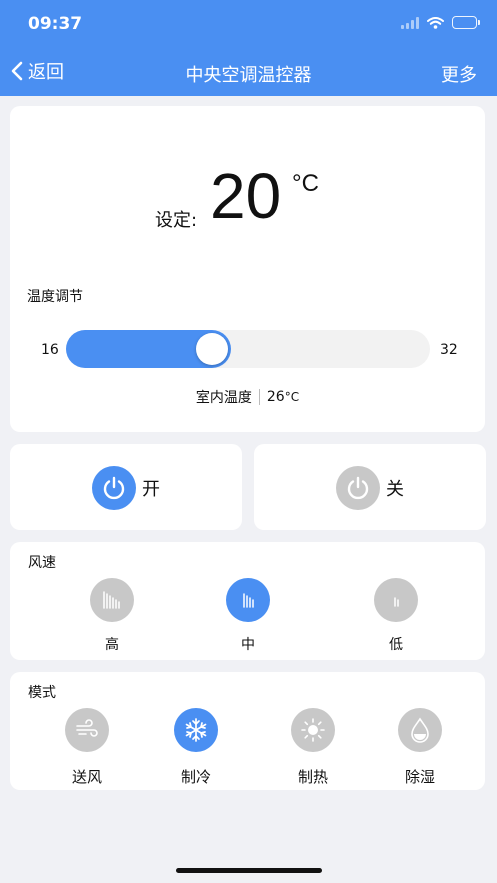 The image size is (497, 883). What do you see at coordinates (112, 600) in the screenshot?
I see `wind-high-icon` at bounding box center [112, 600].